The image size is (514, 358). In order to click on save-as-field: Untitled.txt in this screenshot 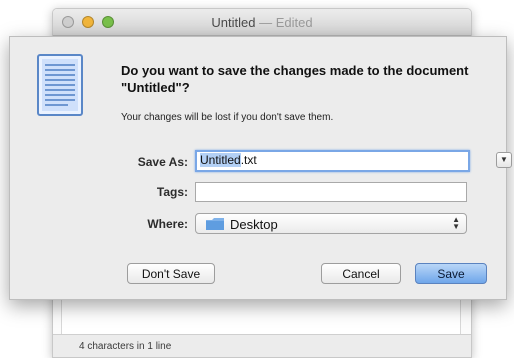, I will do `click(332, 161)`.